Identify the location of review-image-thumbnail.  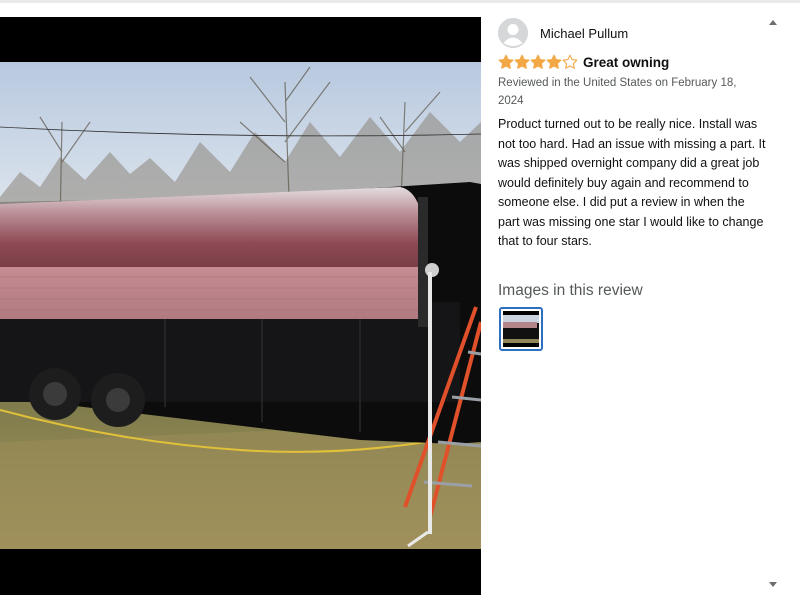
(521, 329).